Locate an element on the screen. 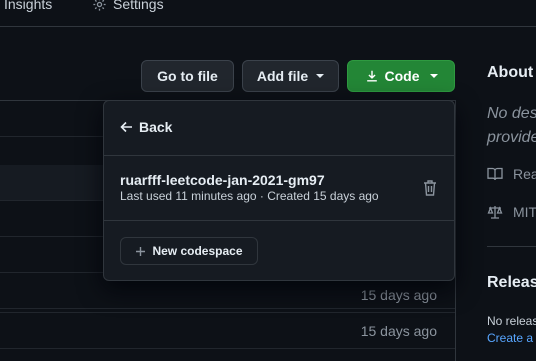 The width and height of the screenshot is (536, 361). book-icon is located at coordinates (495, 174).